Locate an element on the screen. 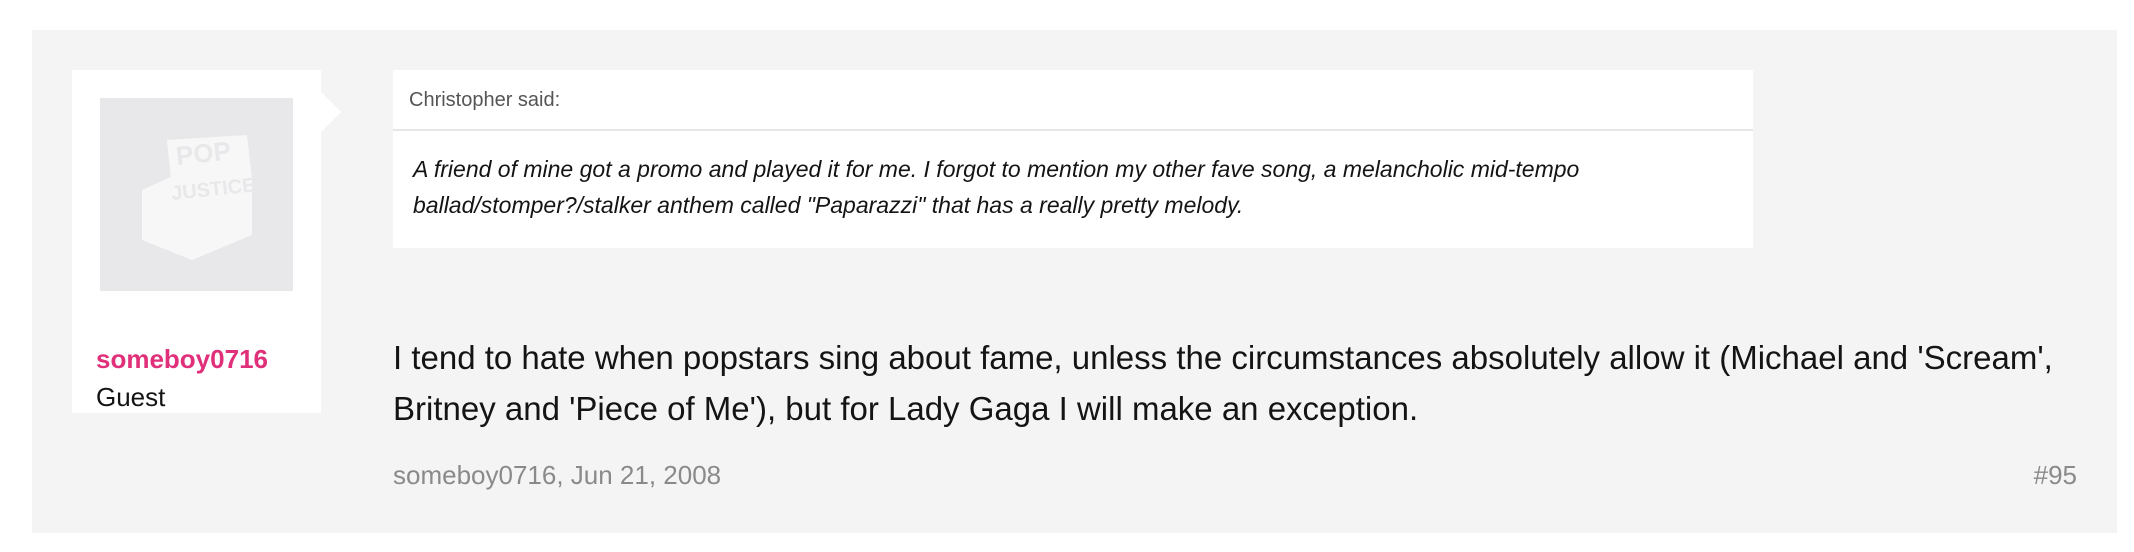  svg-text: POP is located at coordinates (203, 153).